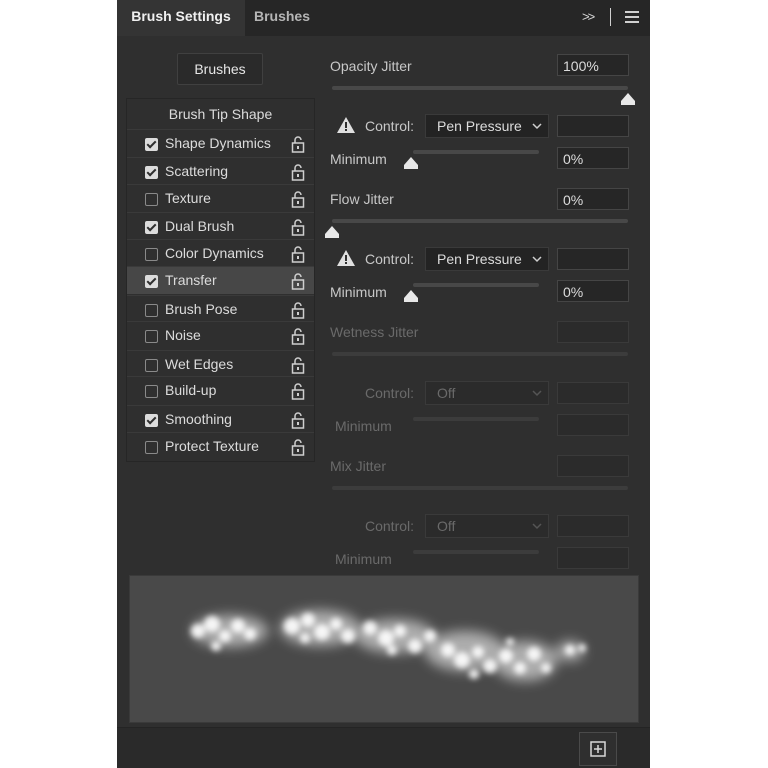 This screenshot has width=768, height=768. Describe the element at coordinates (220, 69) in the screenshot. I see `brushes-button: Brushes` at that location.